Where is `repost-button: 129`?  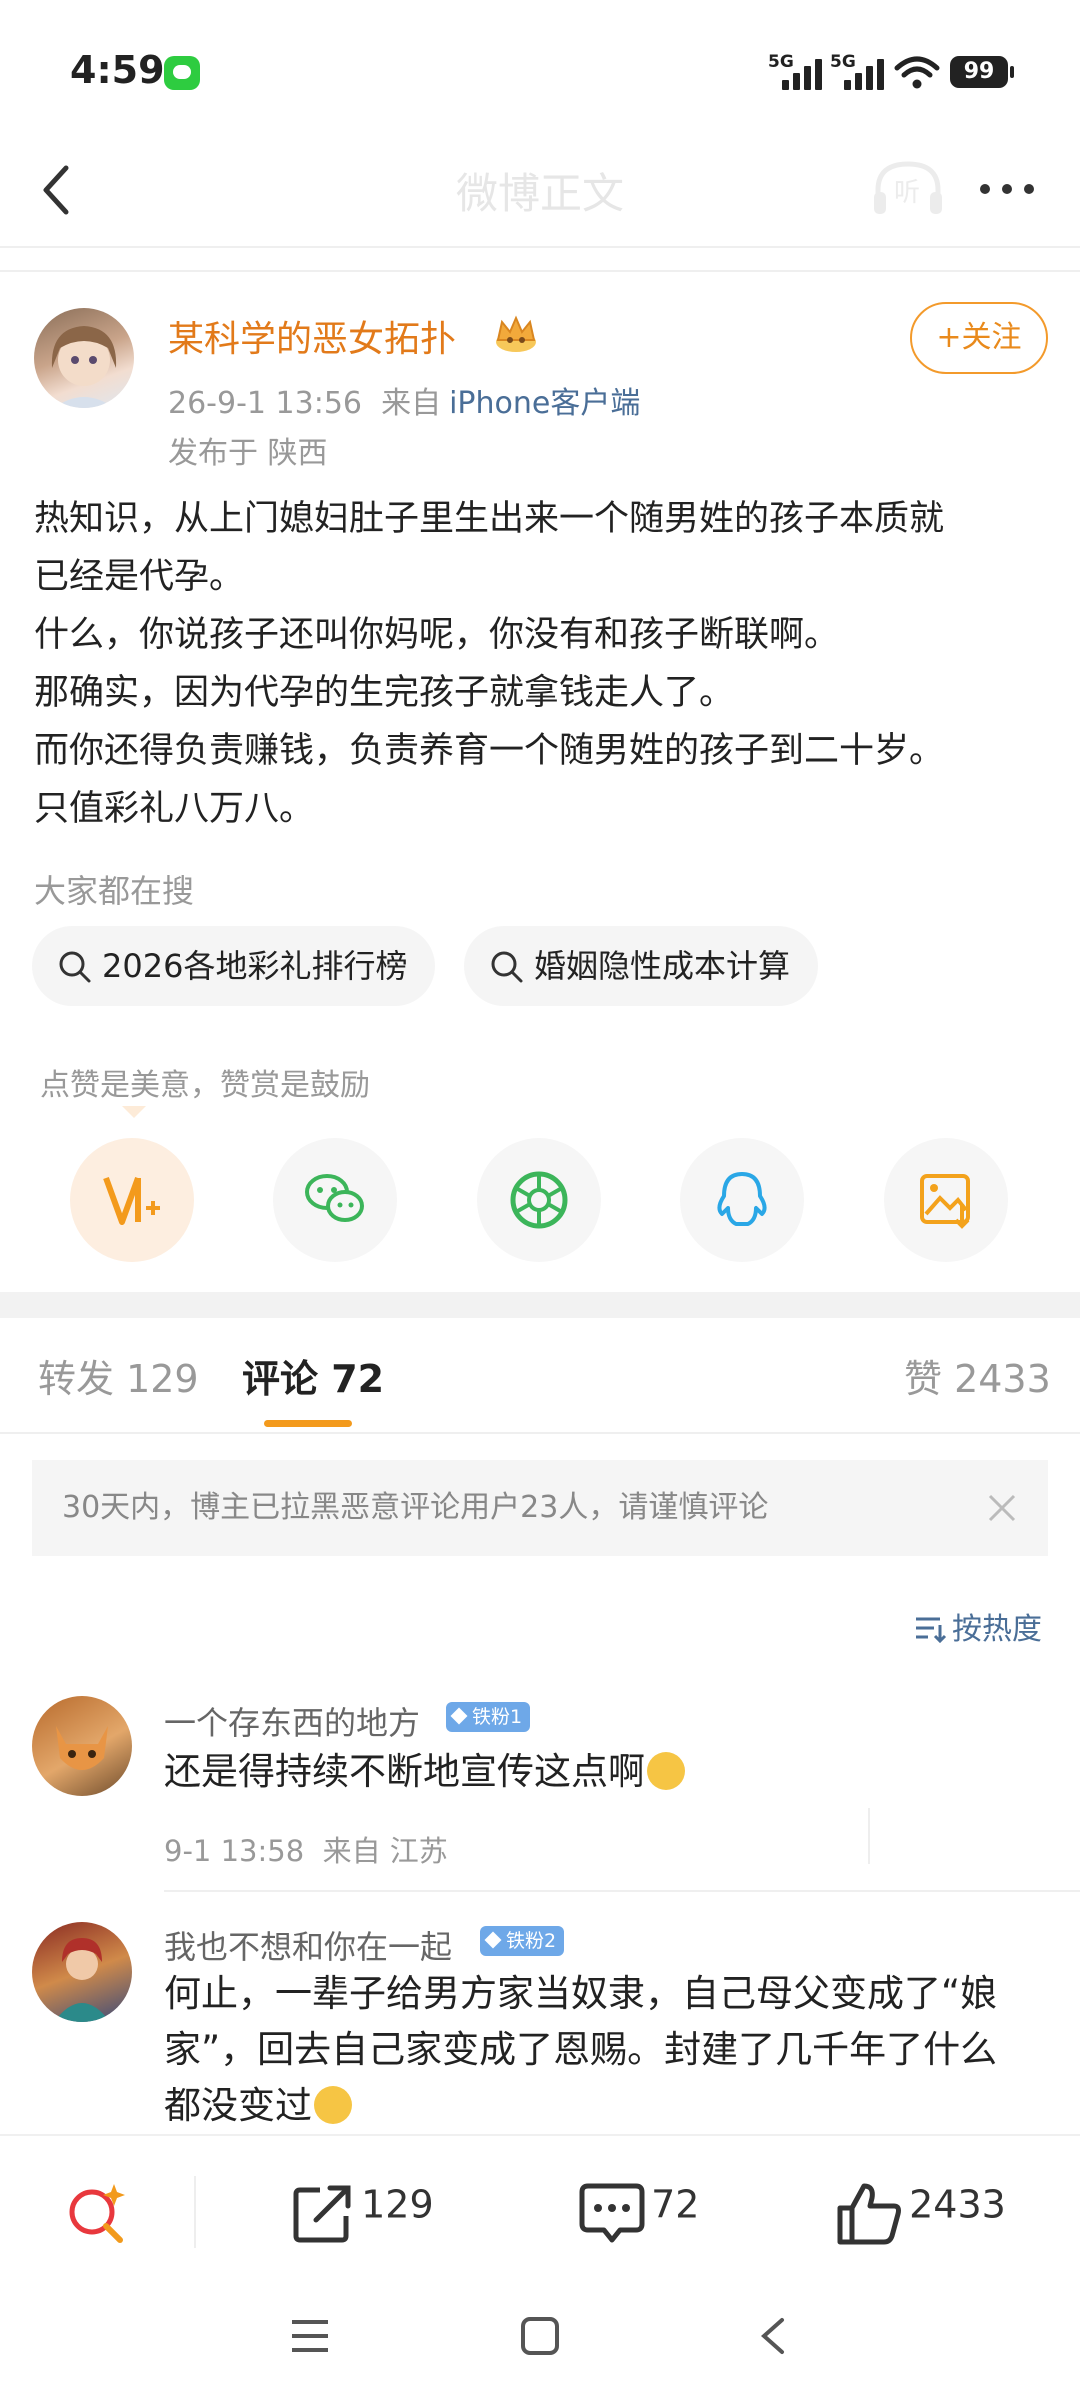
repost-button: 129 is located at coordinates (362, 2213).